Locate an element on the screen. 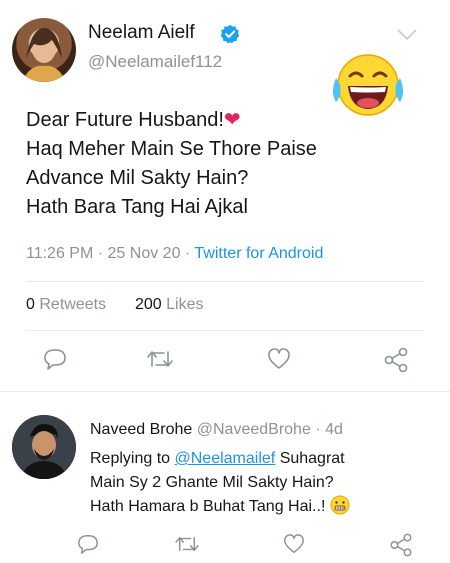 Image resolution: width=450 pixels, height=563 pixels. like-icon is located at coordinates (279, 359).